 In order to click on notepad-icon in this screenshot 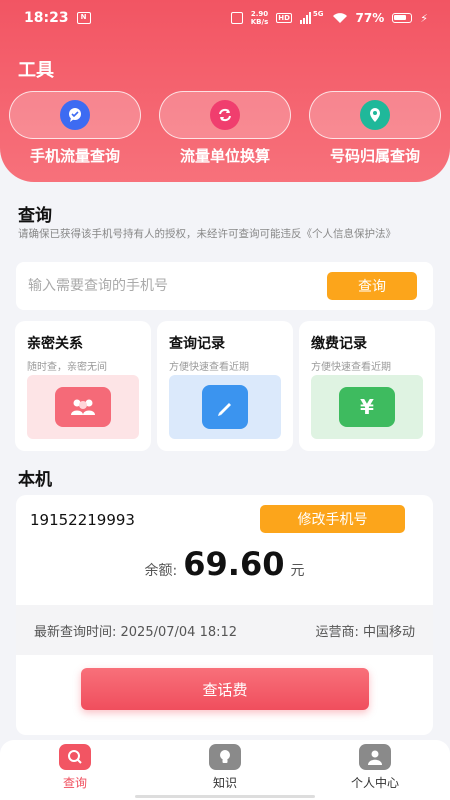, I will do `click(225, 407)`.